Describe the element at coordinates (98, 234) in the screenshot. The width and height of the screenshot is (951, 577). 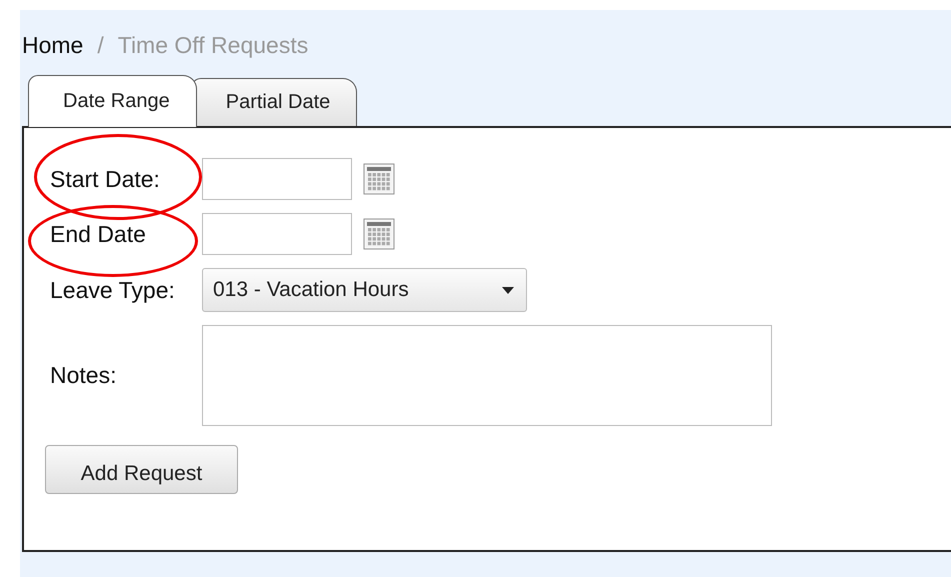
I see `field-label: End Date` at that location.